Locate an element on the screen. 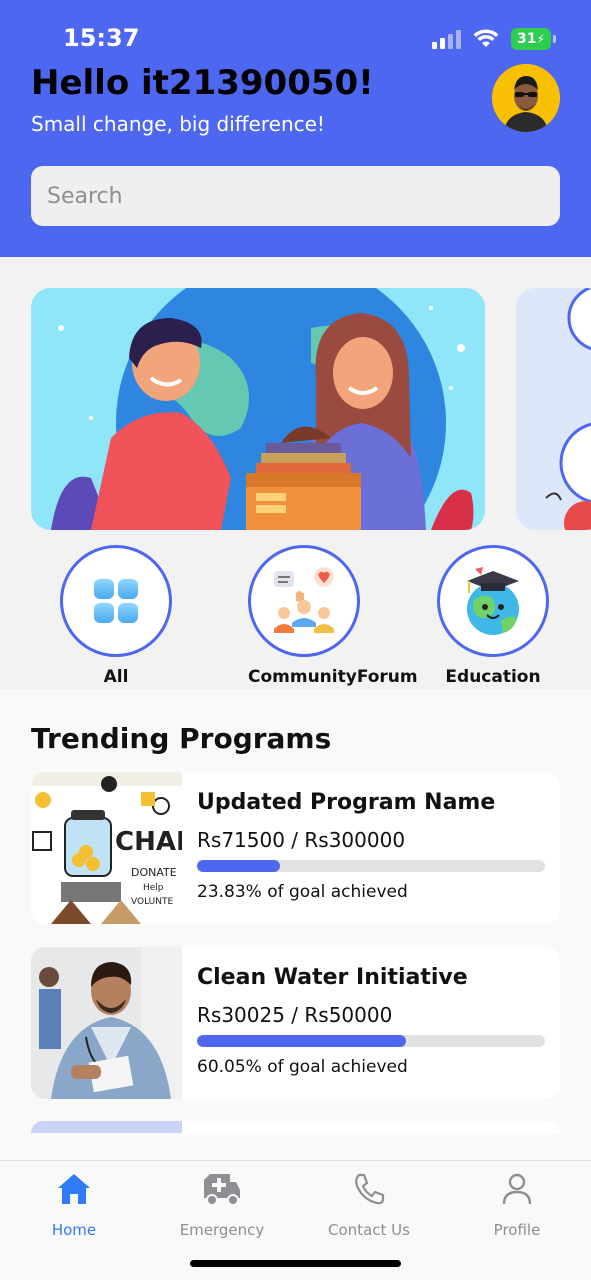 Image resolution: width=591 pixels, height=1280 pixels. tab-emergency: Emergency is located at coordinates (222, 1204).